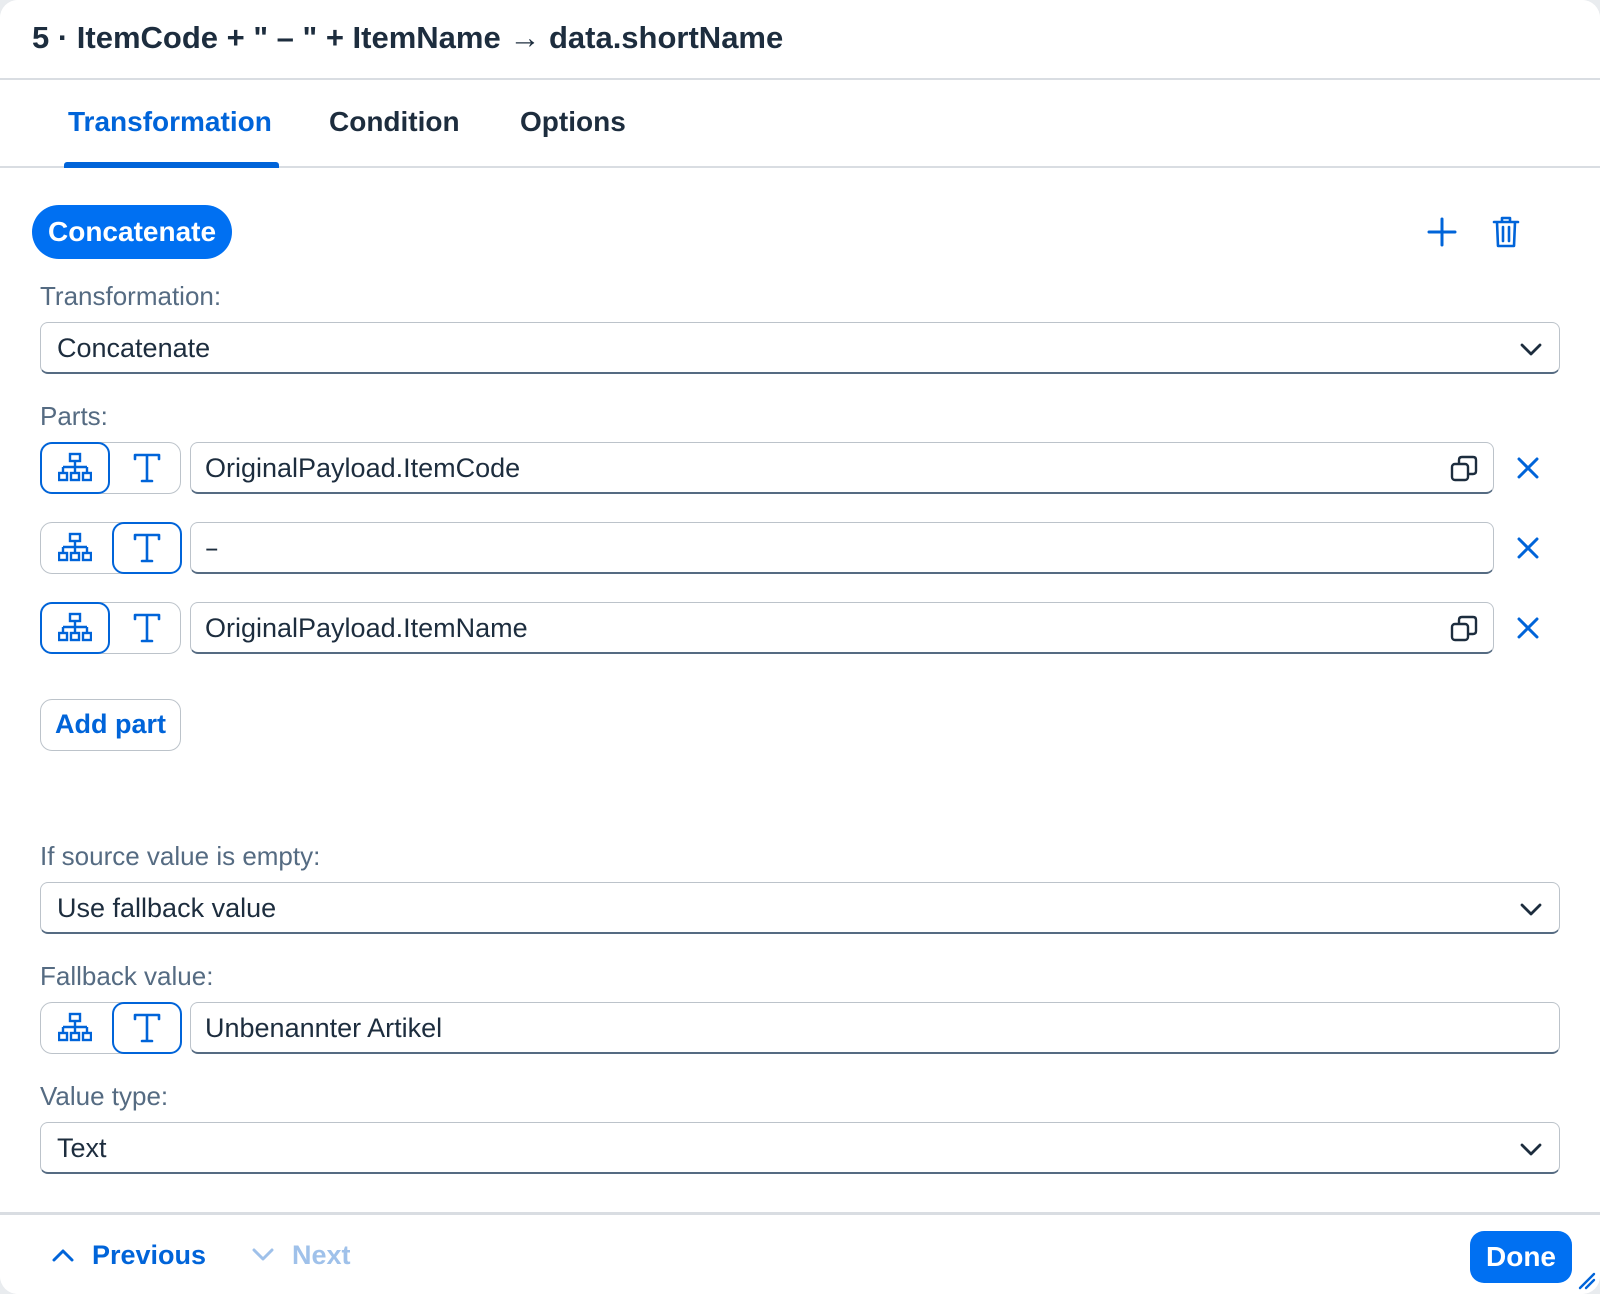 This screenshot has width=1600, height=1294. What do you see at coordinates (800, 348) in the screenshot?
I see `transformation-select: Concatenate` at bounding box center [800, 348].